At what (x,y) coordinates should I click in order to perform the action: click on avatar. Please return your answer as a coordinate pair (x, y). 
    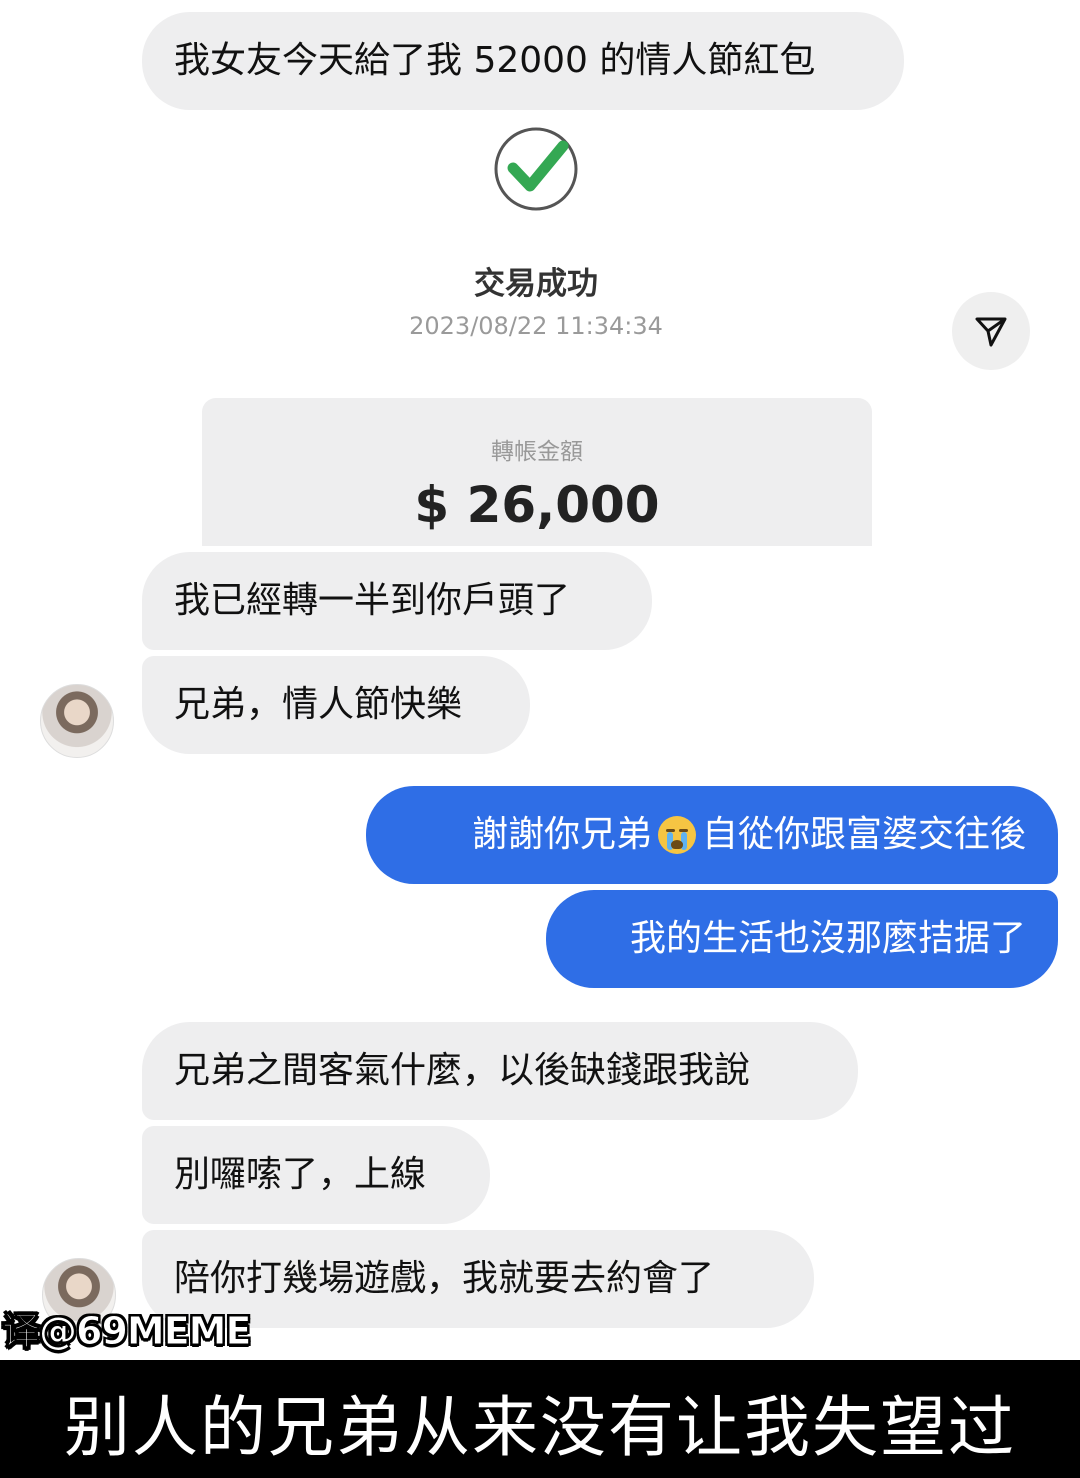
    Looking at the image, I should click on (77, 721).